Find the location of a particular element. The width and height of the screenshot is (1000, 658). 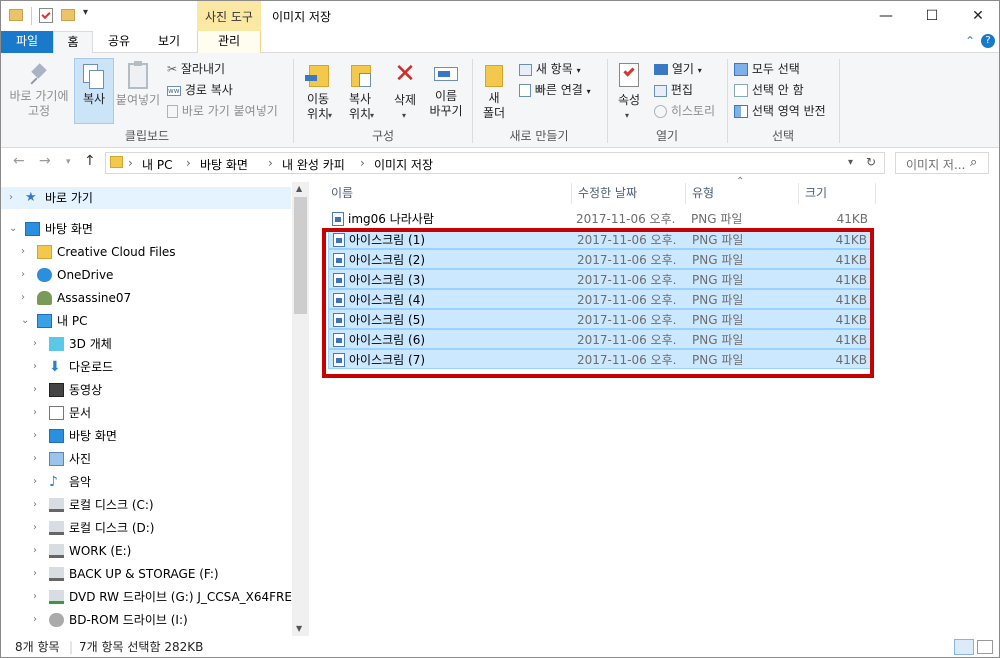

paste-shortcut-button: 바로 가기 붙여넣기 is located at coordinates (222, 110).